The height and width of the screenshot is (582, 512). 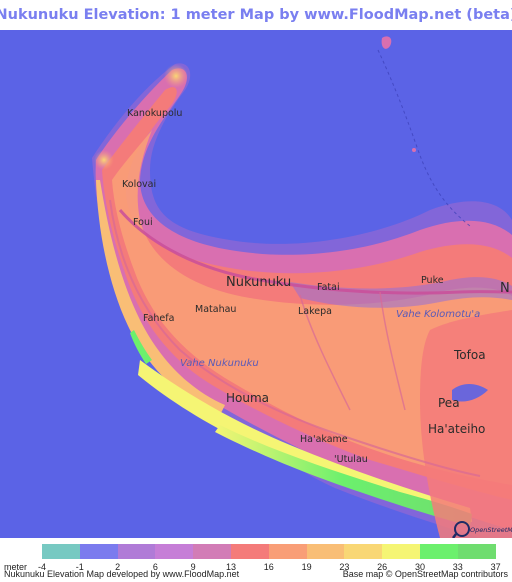 What do you see at coordinates (351, 459) in the screenshot?
I see `place-utulau: 'Utulau` at bounding box center [351, 459].